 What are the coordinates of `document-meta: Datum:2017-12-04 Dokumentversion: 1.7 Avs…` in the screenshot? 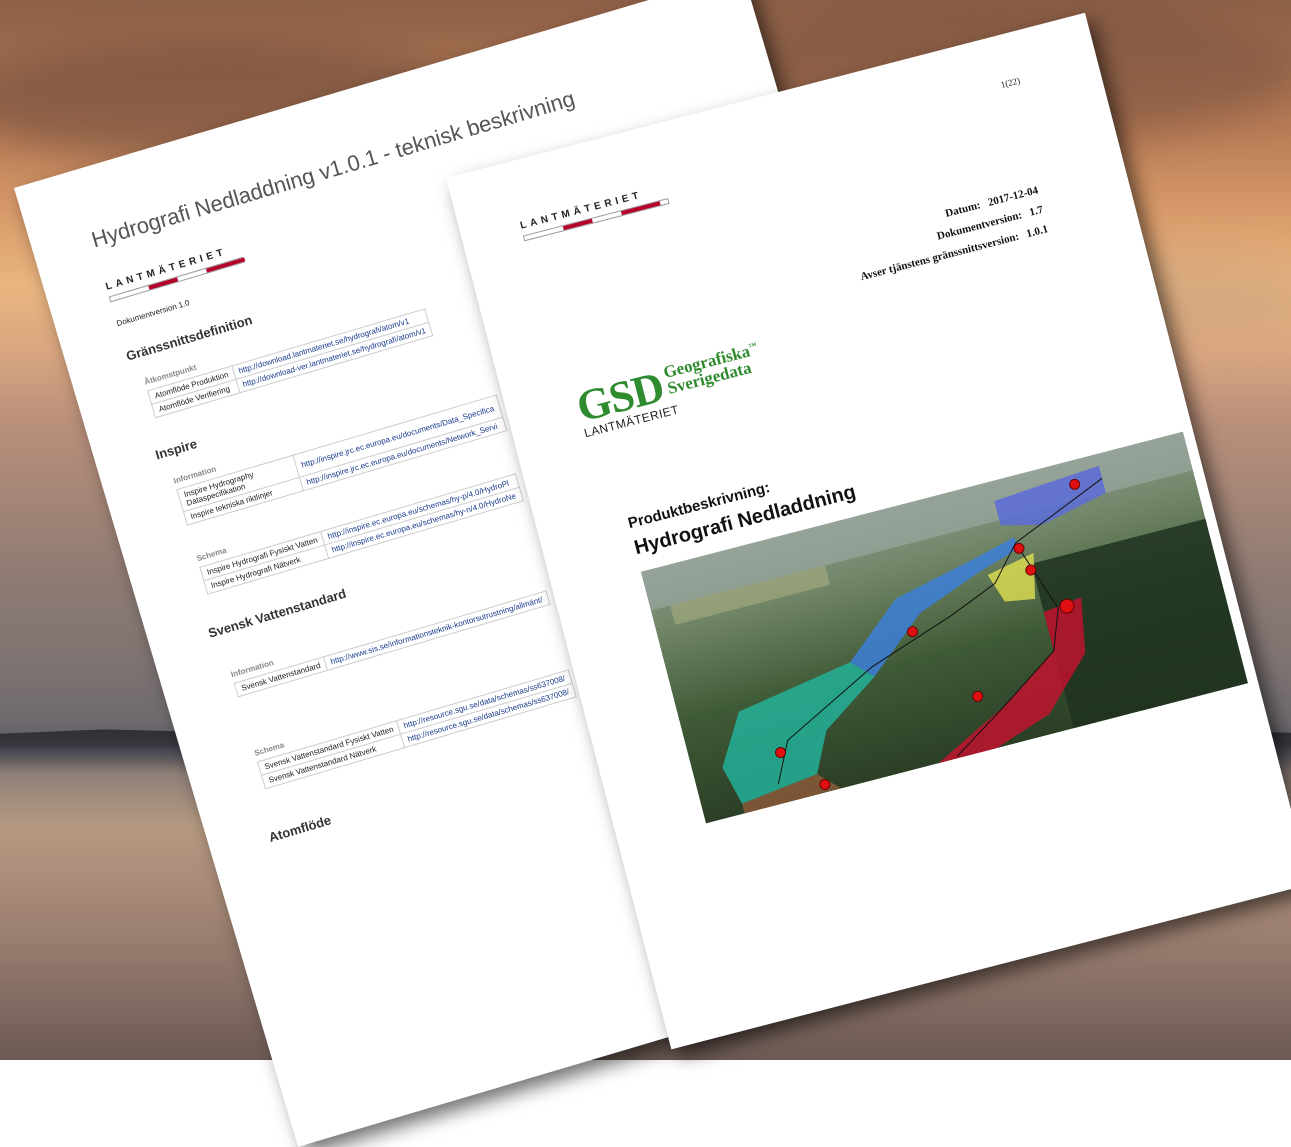 It's located at (949, 234).